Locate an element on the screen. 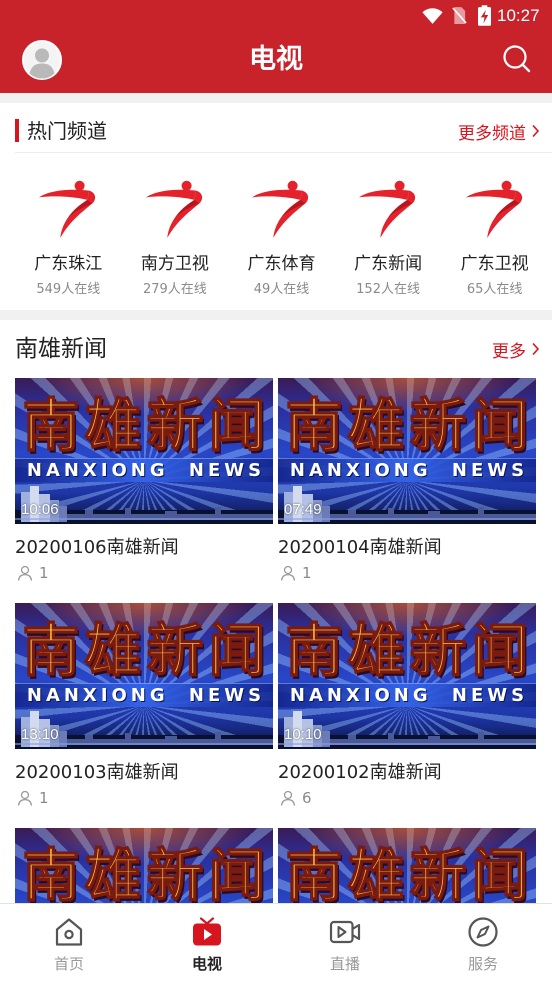 This screenshot has height=981, width=552. video-card: 南雄新闻 NANXIONG NEWS 07:49 20200104南雄新闻 1 is located at coordinates (407, 480).